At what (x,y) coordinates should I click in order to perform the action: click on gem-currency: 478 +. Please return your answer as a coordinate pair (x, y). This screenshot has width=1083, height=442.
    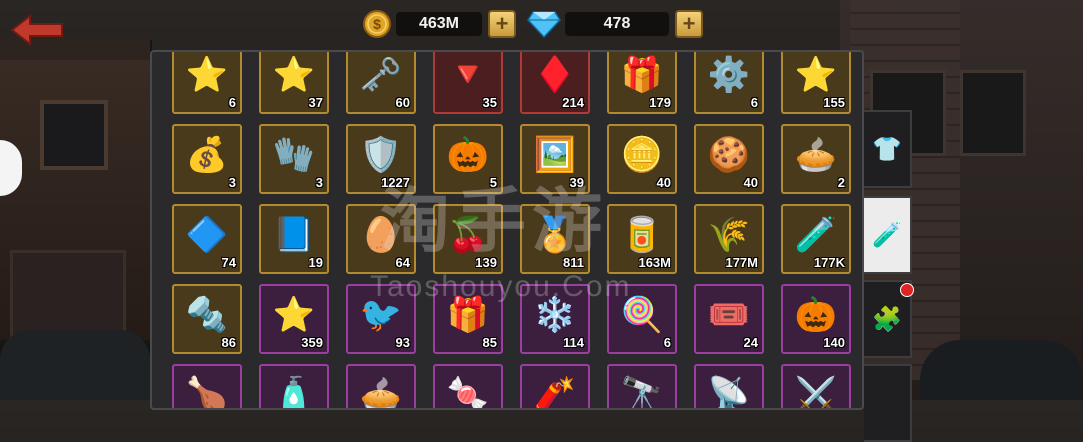
    Looking at the image, I should click on (615, 24).